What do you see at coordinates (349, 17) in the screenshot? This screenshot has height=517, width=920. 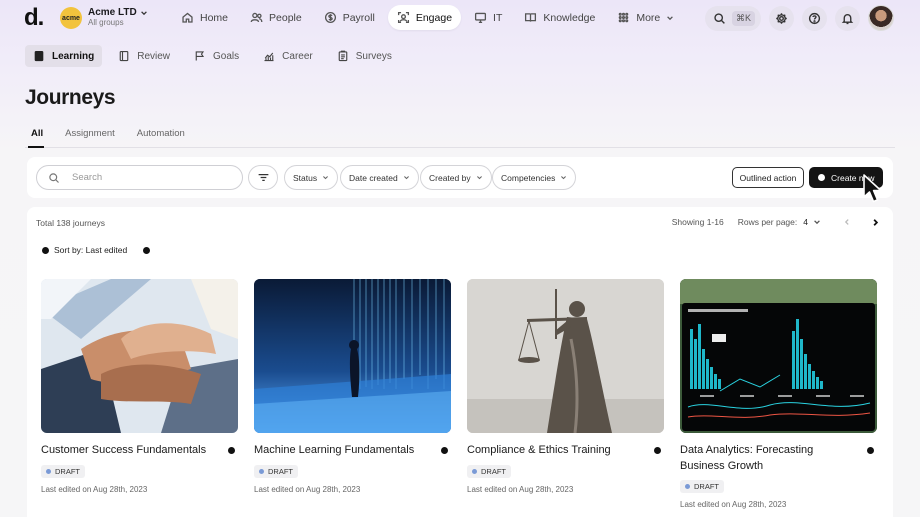 I see `nav-item-payroll: Payroll` at bounding box center [349, 17].